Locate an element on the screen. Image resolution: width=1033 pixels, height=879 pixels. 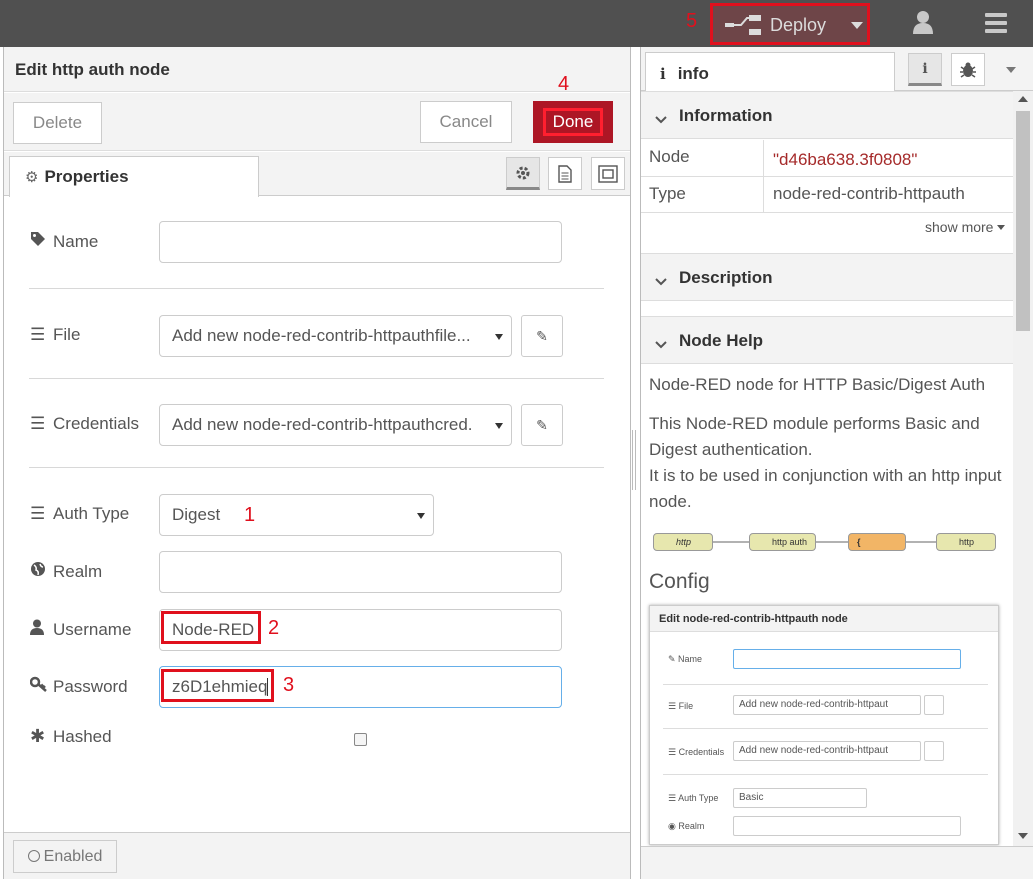
help-summary: Node-RED node for HTTP Basic/Digest Auth is located at coordinates (817, 384).